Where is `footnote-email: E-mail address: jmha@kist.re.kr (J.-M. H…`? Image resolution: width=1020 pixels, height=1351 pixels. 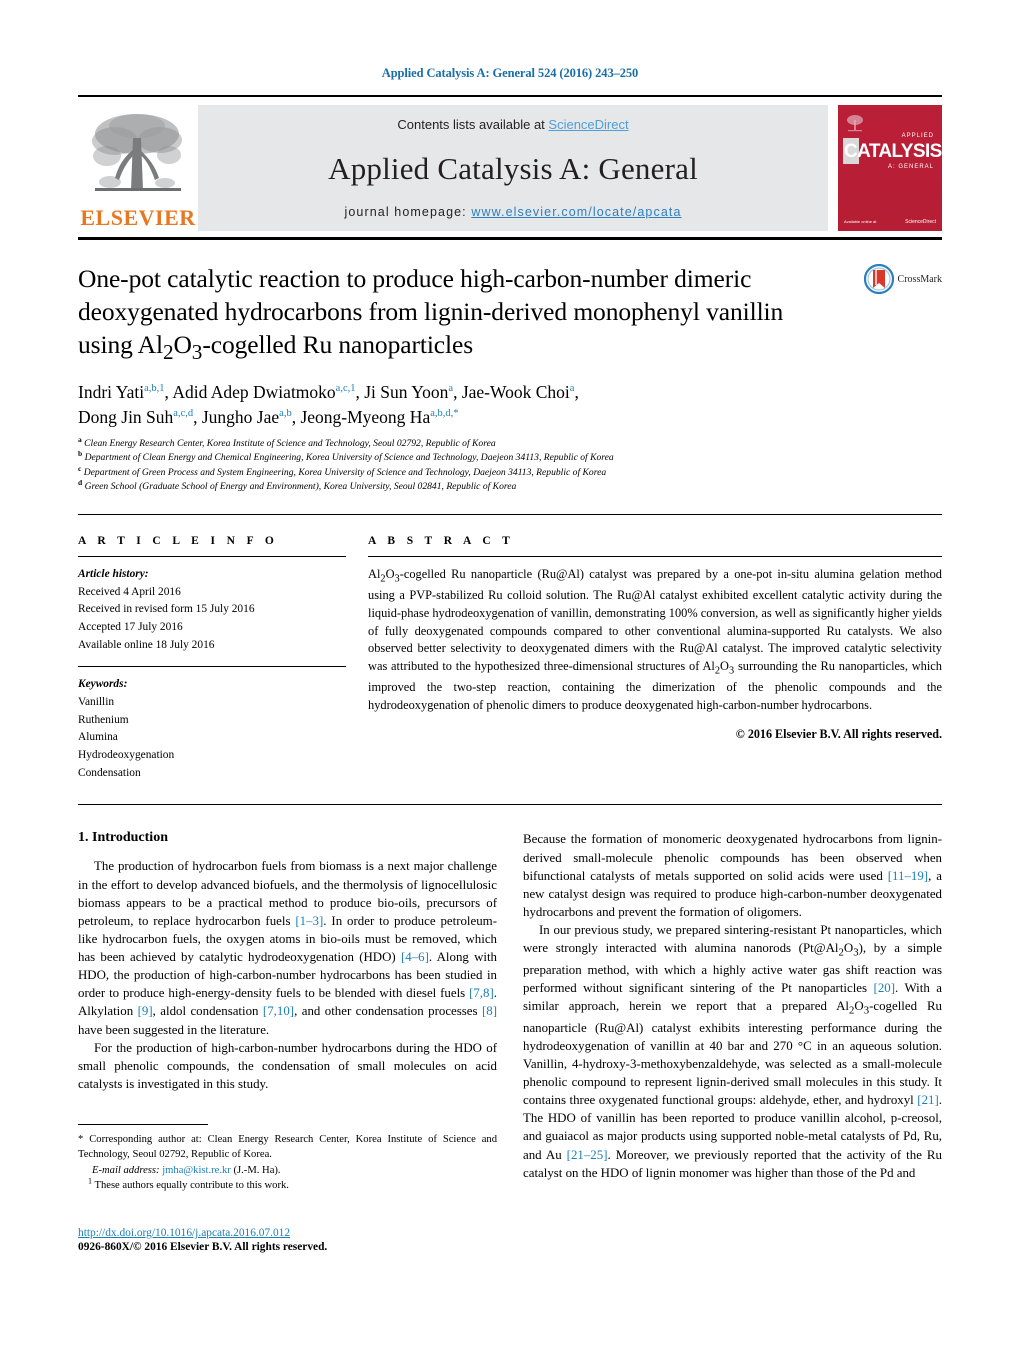
footnote-email: E-mail address: jmha@kist.re.kr (J.-M. H… is located at coordinates (287, 1170).